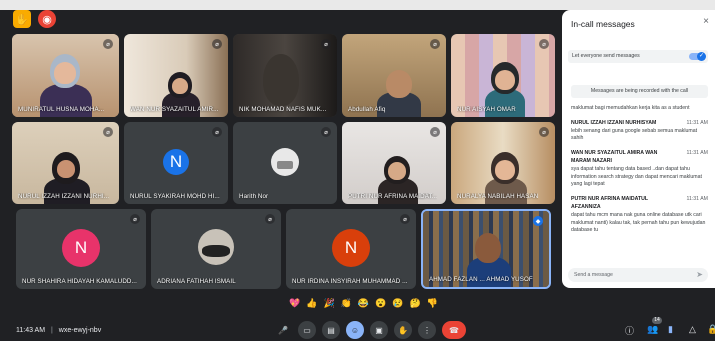 This screenshot has height=341, width=715. I want to click on reaction-thinking: 🤔, so click(415, 303).